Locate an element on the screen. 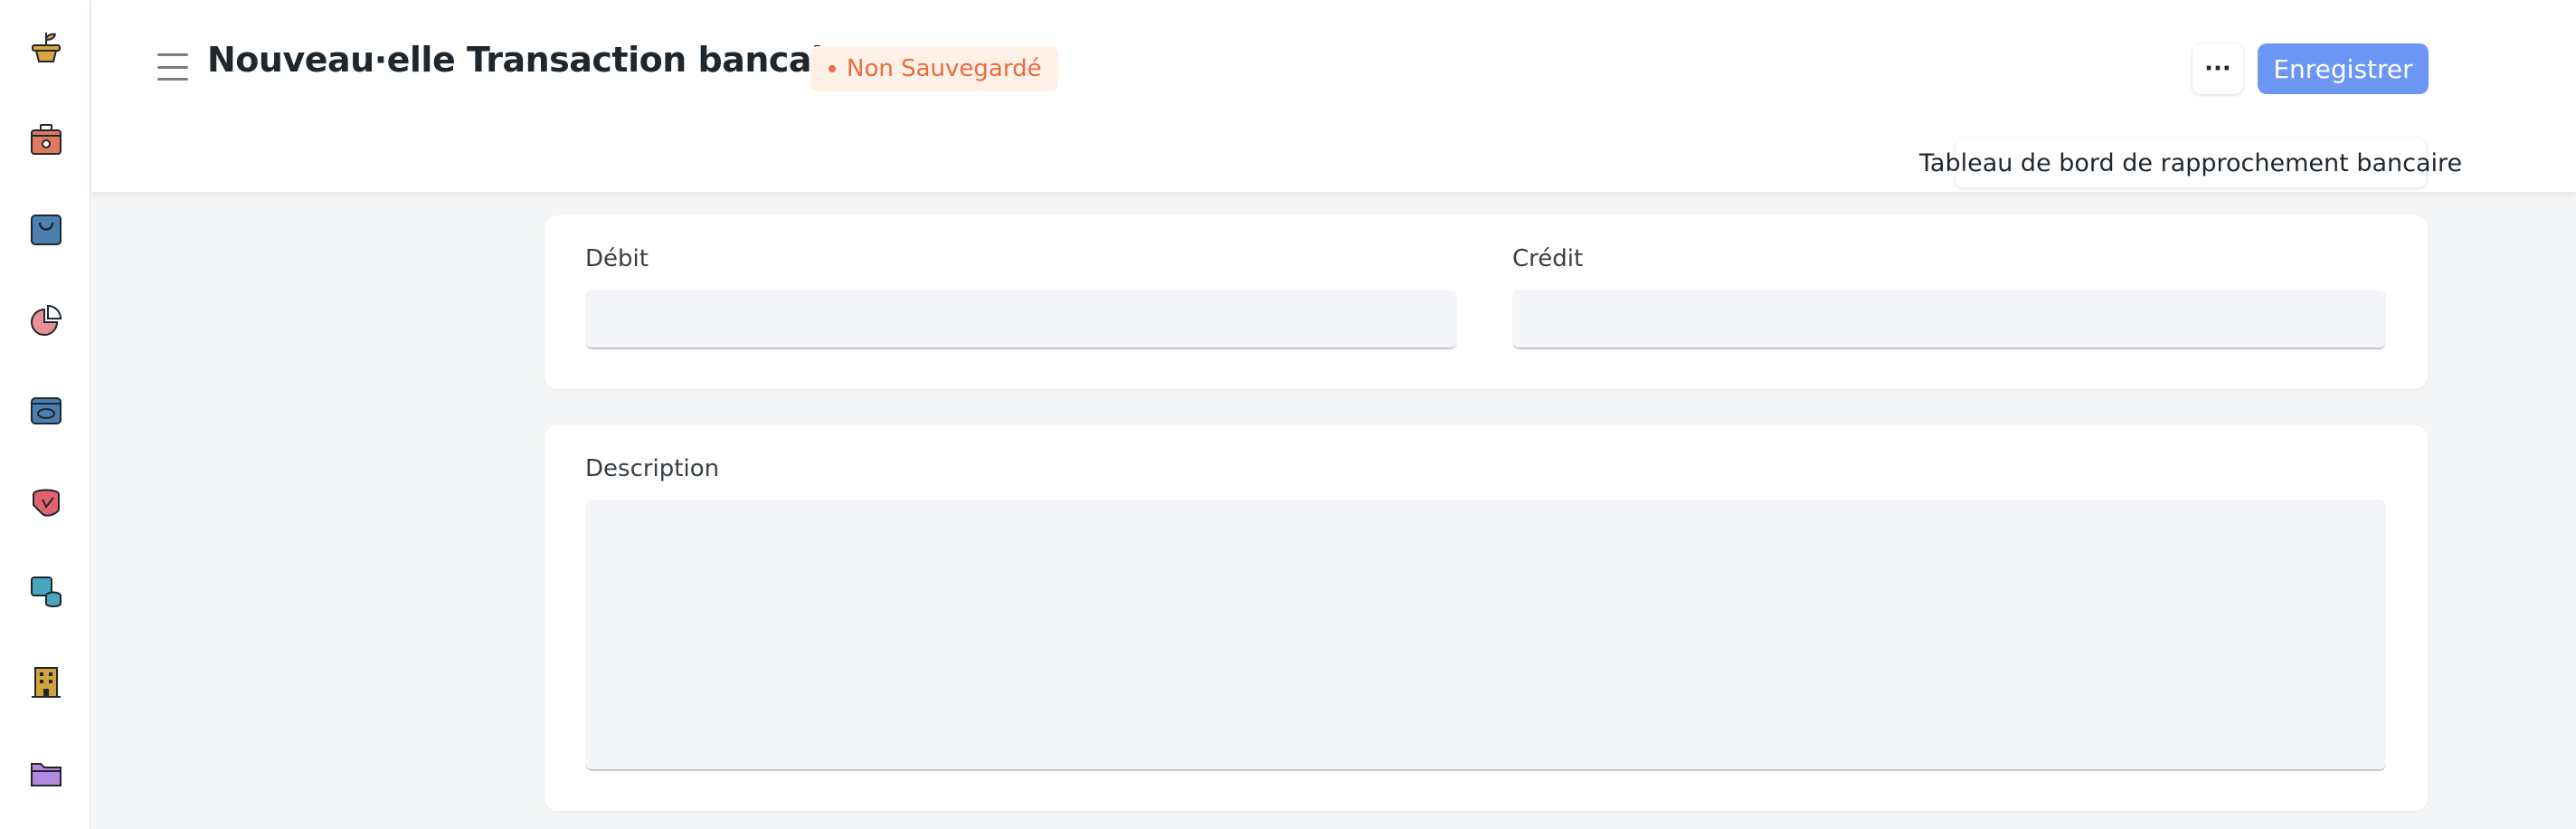 The image size is (2576, 829). save-button: Enregistrer is located at coordinates (2344, 68).